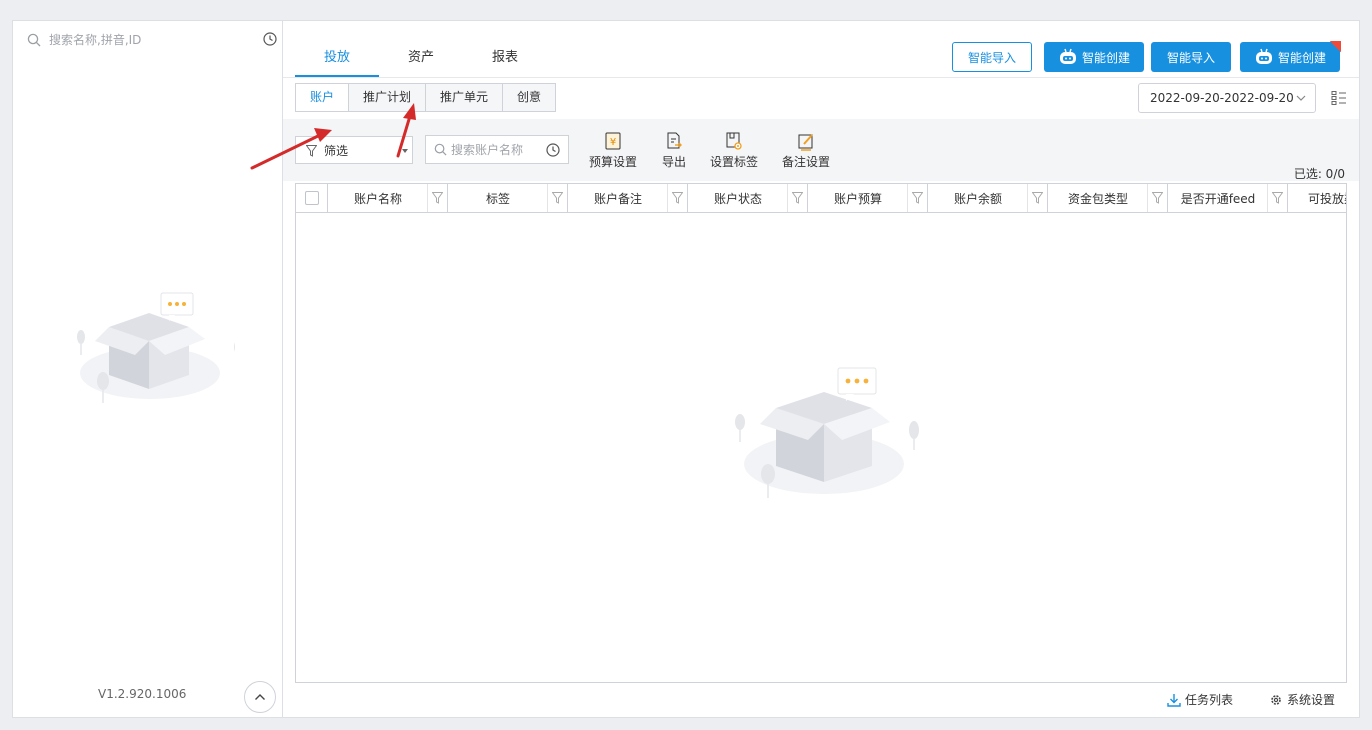 This screenshot has height=730, width=1372. I want to click on filter-value: 筛选, so click(336, 150).